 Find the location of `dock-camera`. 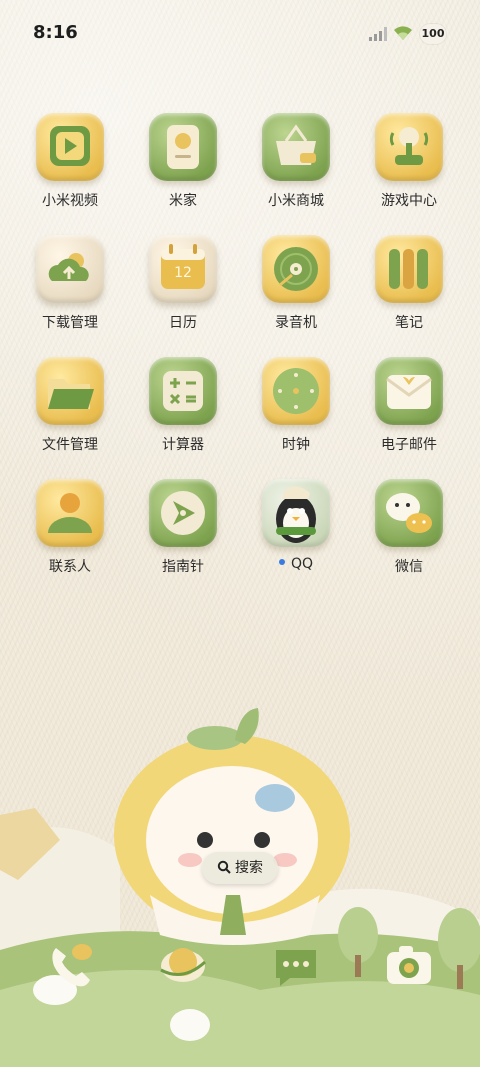

dock-camera is located at coordinates (409, 966).